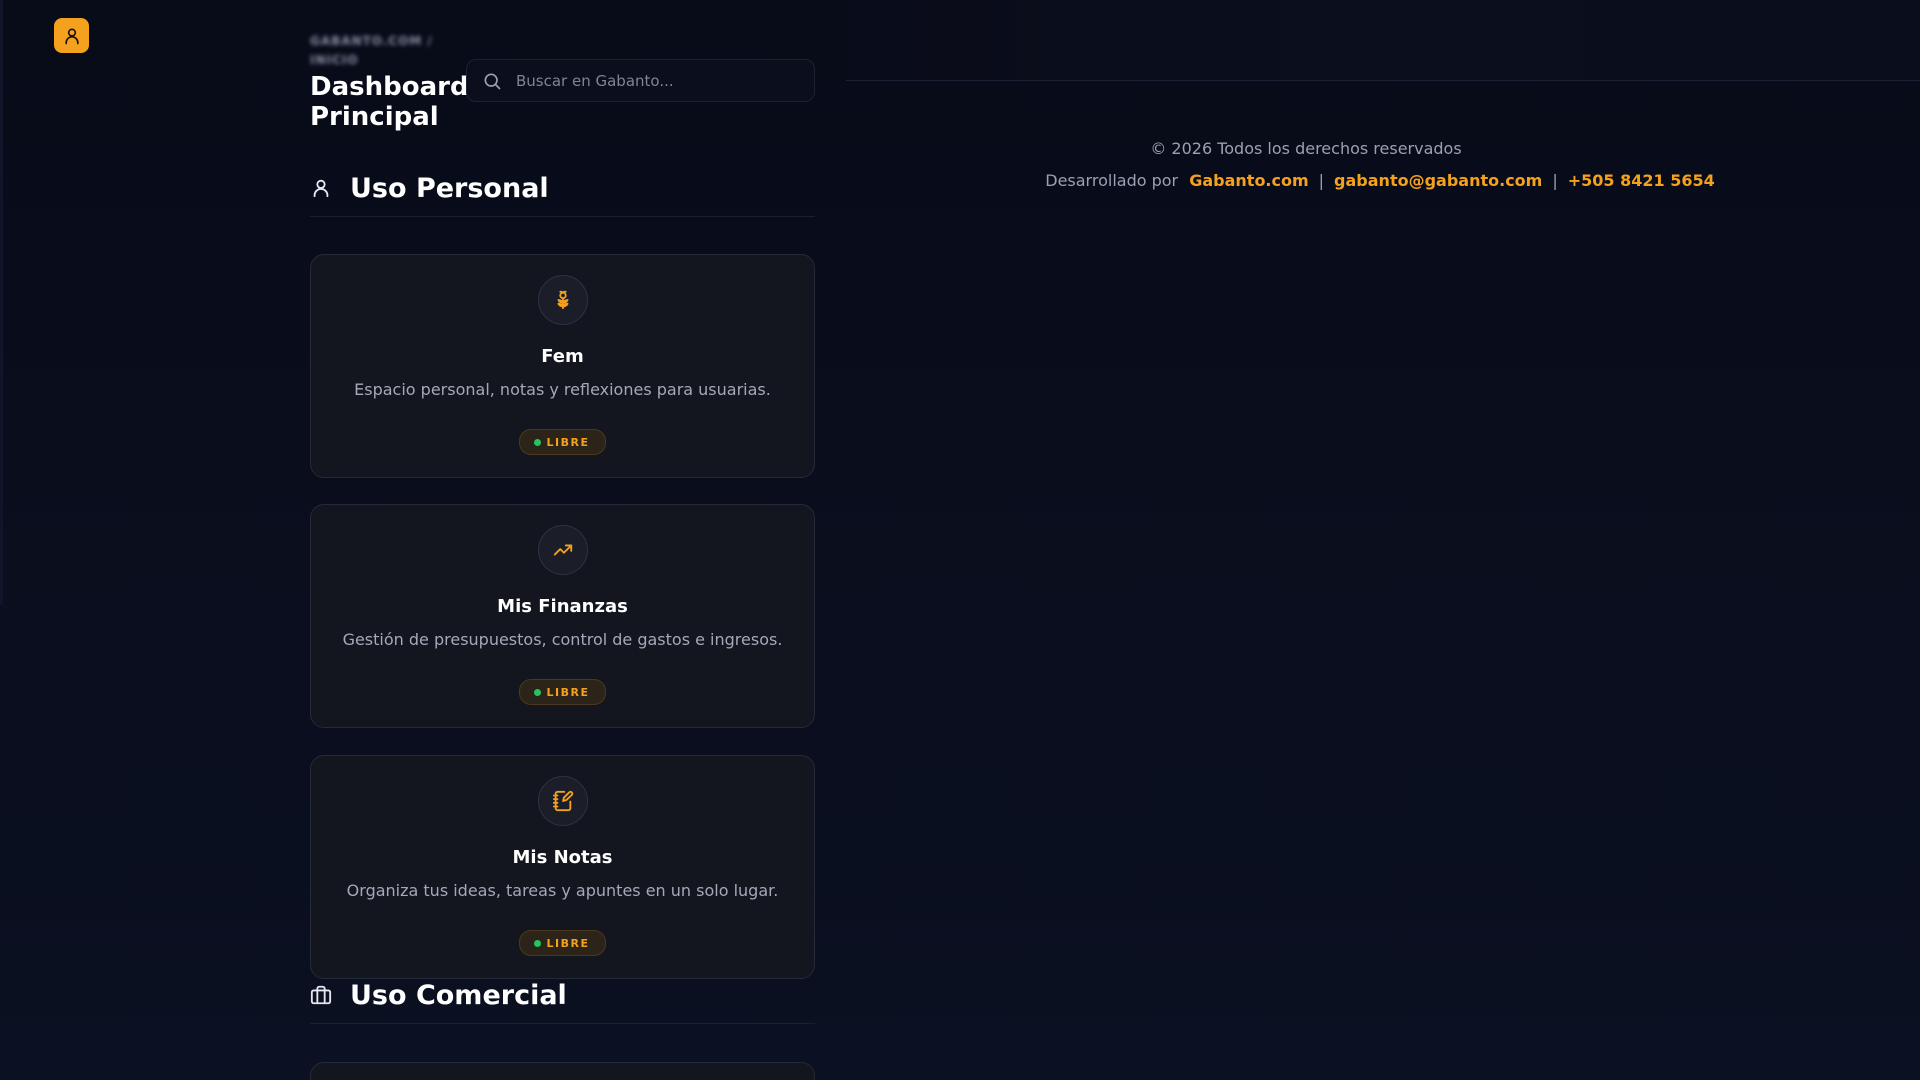 This screenshot has width=1920, height=1080. Describe the element at coordinates (1248, 180) in the screenshot. I see `site-link: Gabanto.com` at that location.